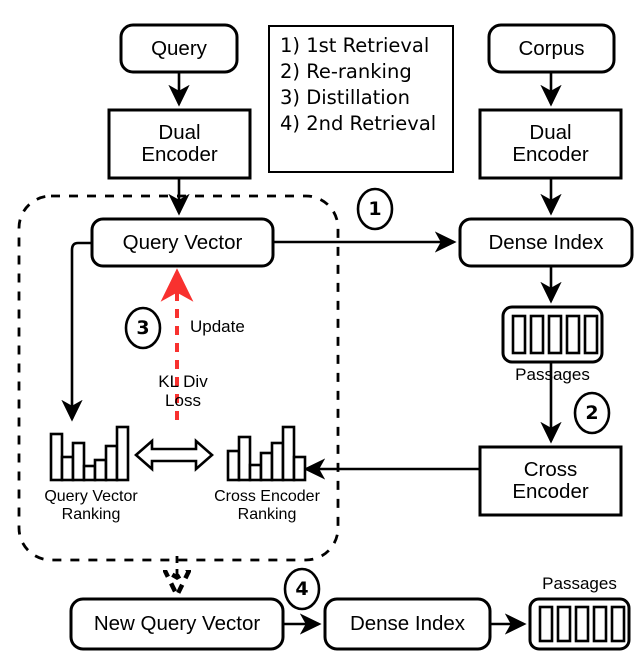 This screenshot has height=672, width=640. Describe the element at coordinates (355, 45) in the screenshot. I see `legend-item-1: 1) 1st Retrieval` at that location.